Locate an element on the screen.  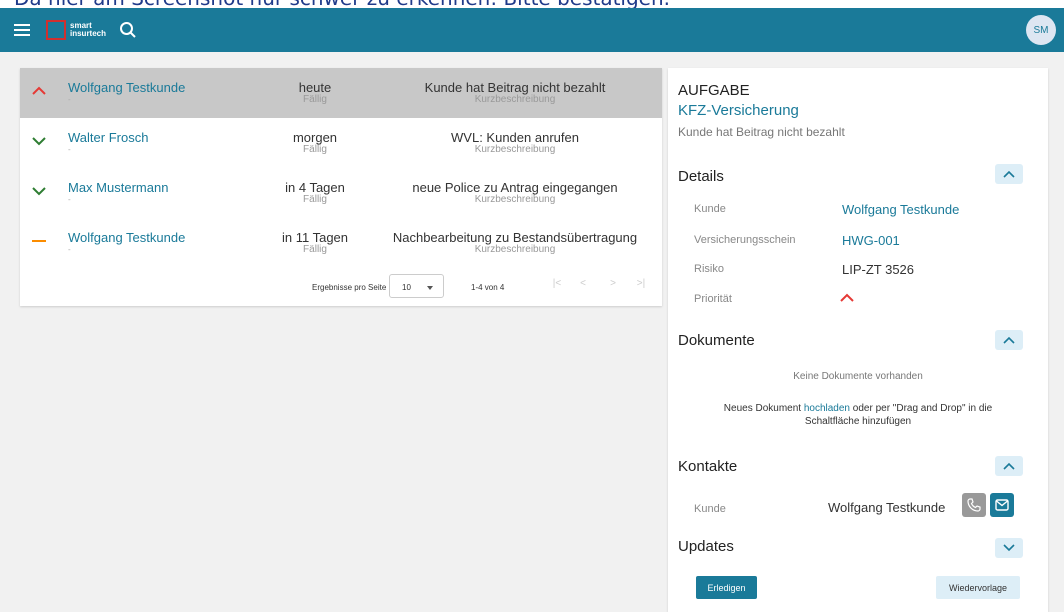
documents-collapse-button is located at coordinates (1009, 340).